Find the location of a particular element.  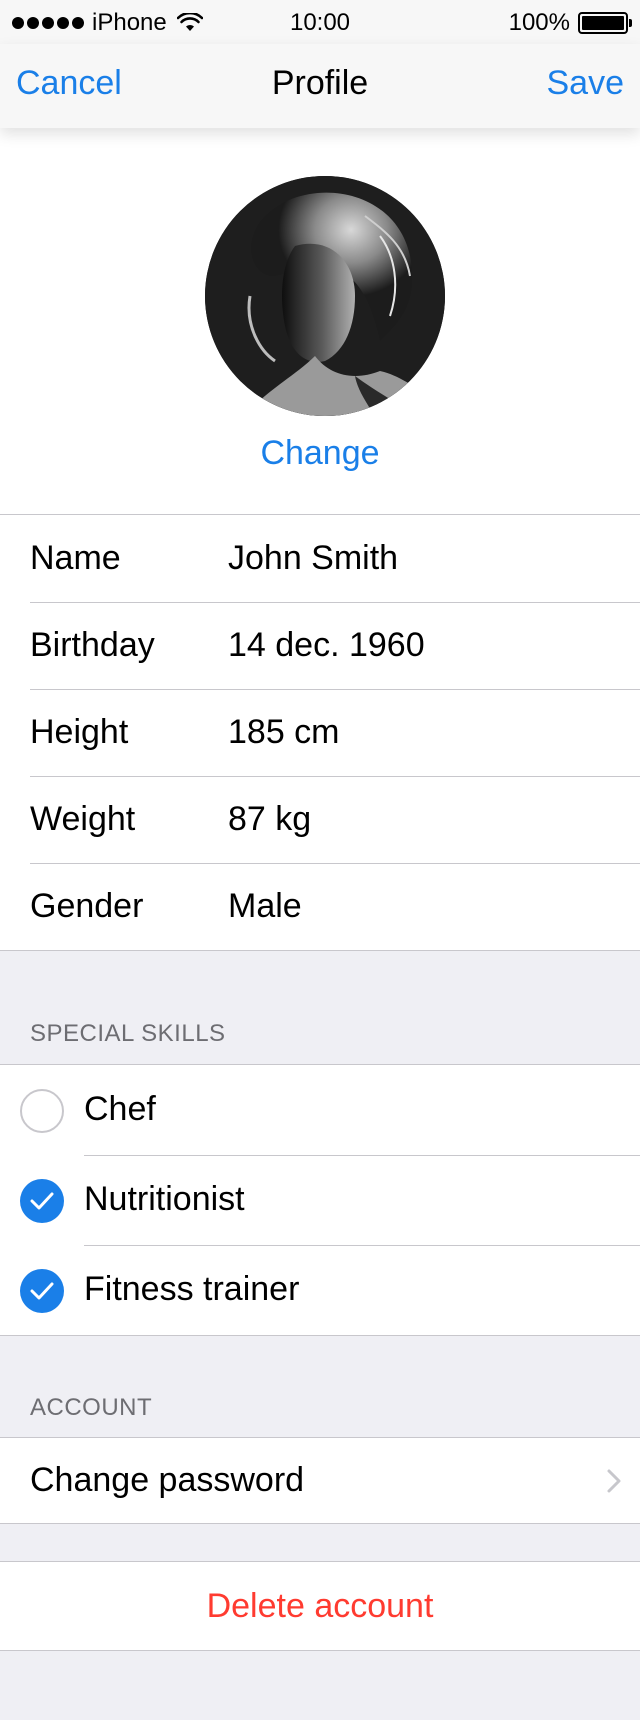

field-label: Height is located at coordinates (79, 732).